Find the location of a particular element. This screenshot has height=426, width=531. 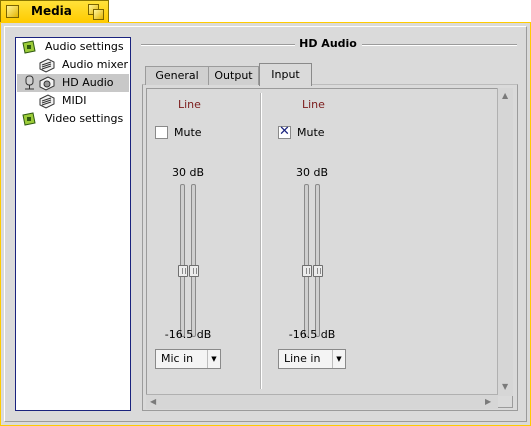

list-item-audio-mixer: Audio mixer is located at coordinates (73, 65).